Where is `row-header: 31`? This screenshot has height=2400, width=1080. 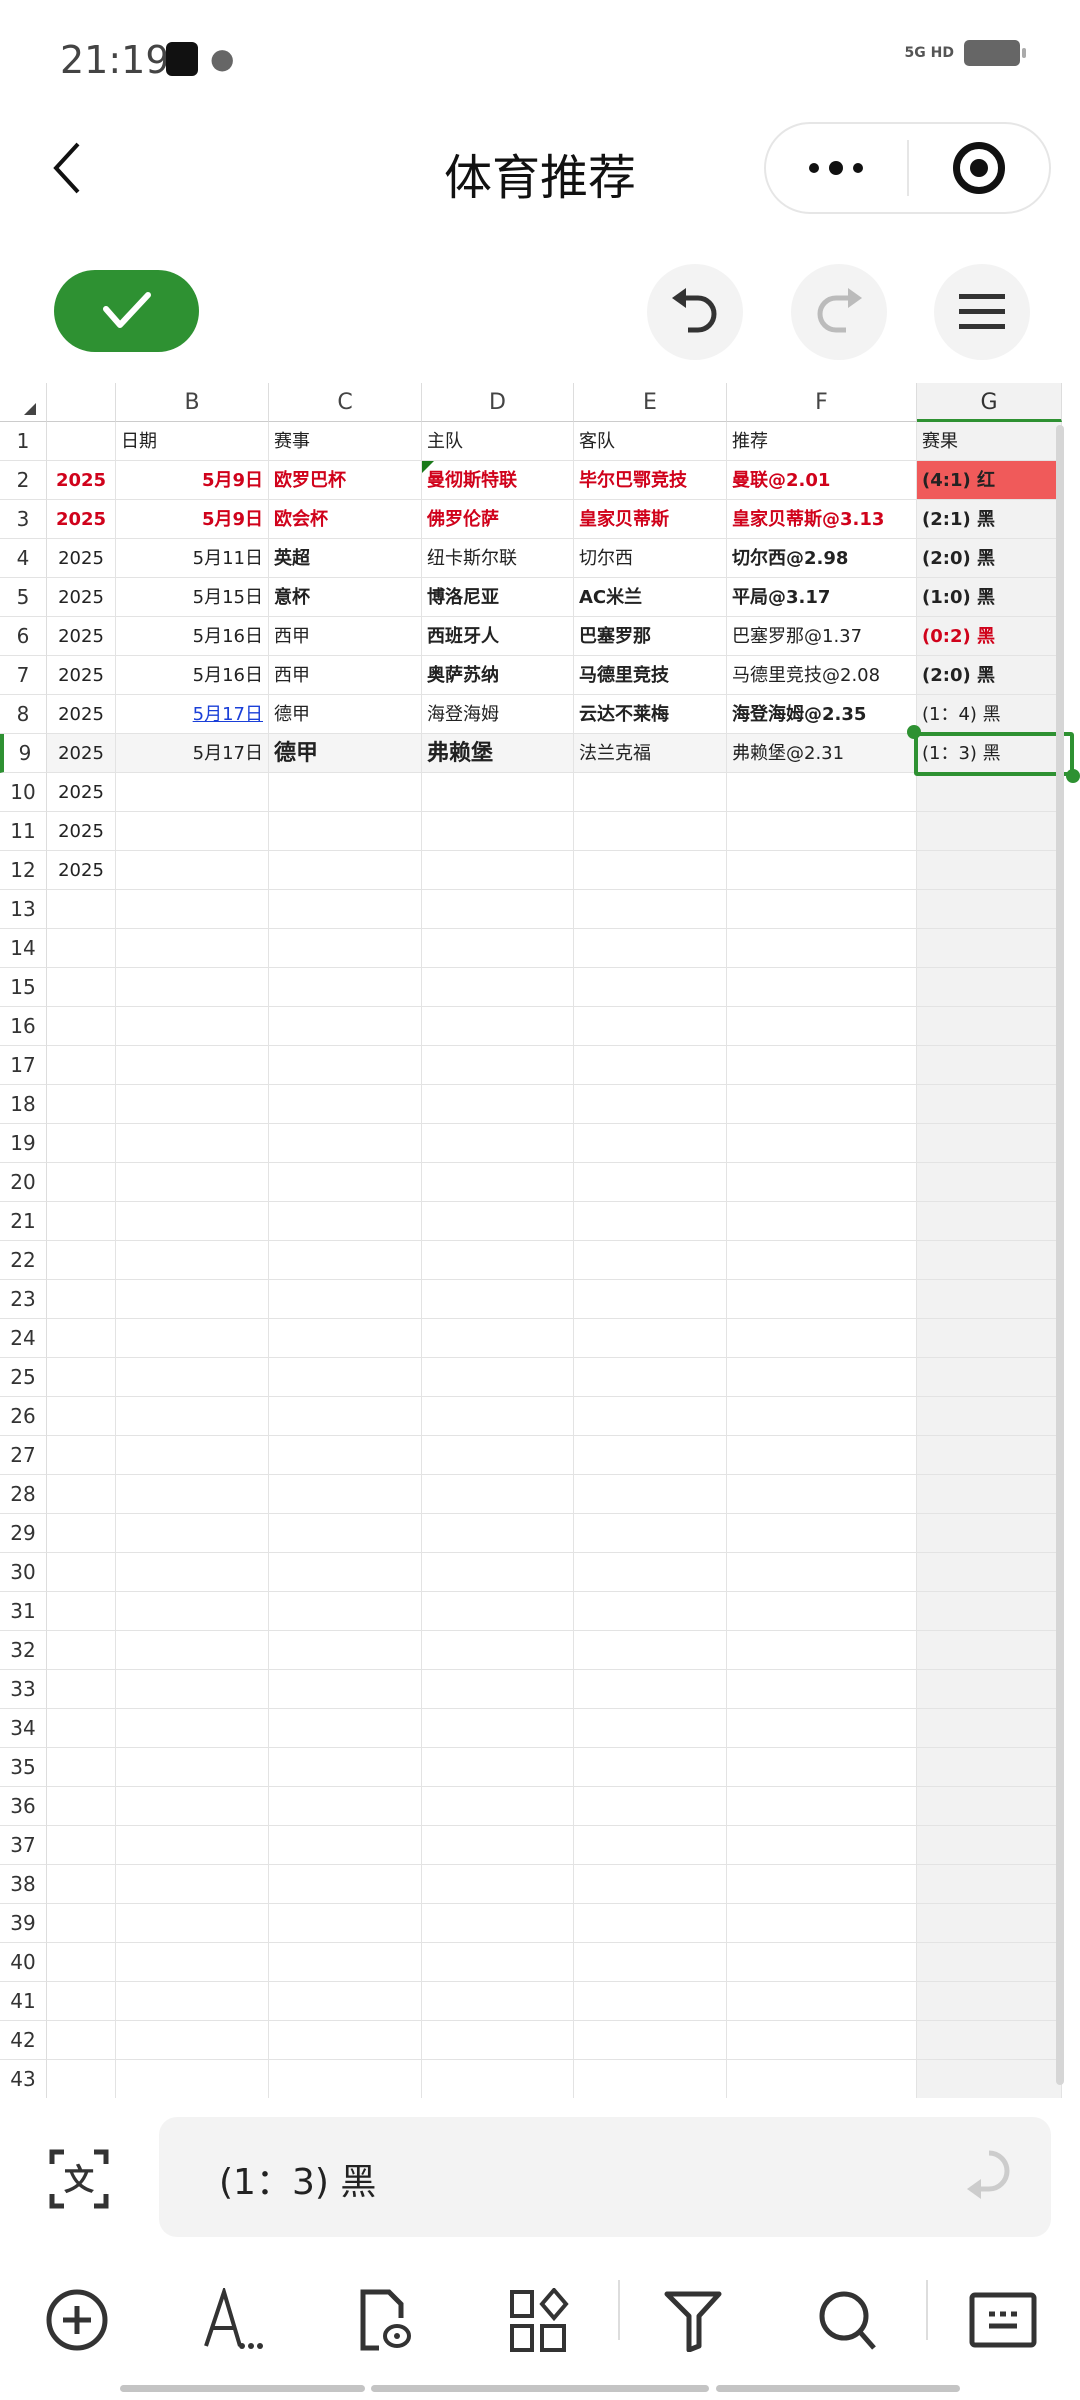
row-header: 31 is located at coordinates (23, 1611).